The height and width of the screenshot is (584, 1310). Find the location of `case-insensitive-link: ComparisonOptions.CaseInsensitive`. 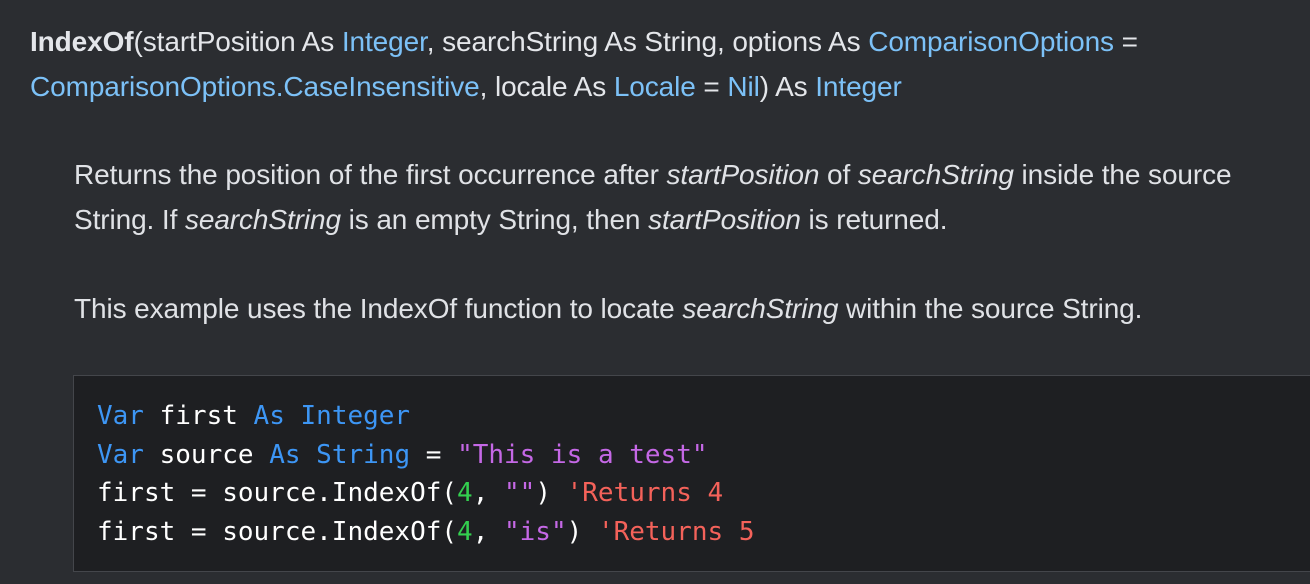

case-insensitive-link: ComparisonOptions.CaseInsensitive is located at coordinates (255, 86).